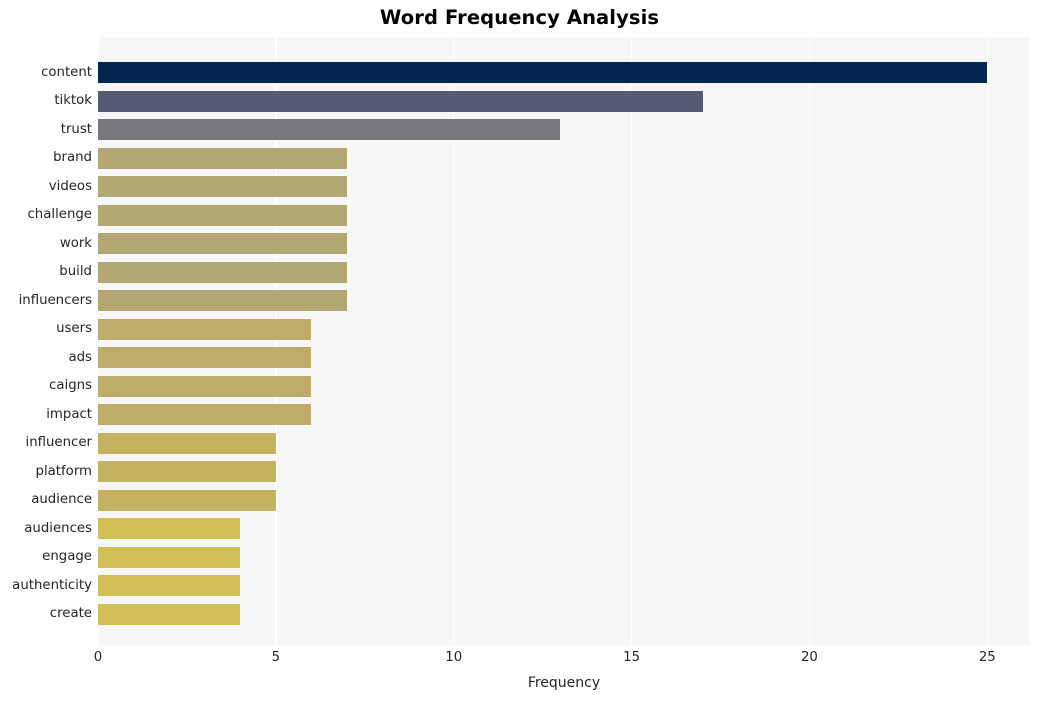  What do you see at coordinates (69, 414) in the screenshot?
I see `y-tick-label: impact` at bounding box center [69, 414].